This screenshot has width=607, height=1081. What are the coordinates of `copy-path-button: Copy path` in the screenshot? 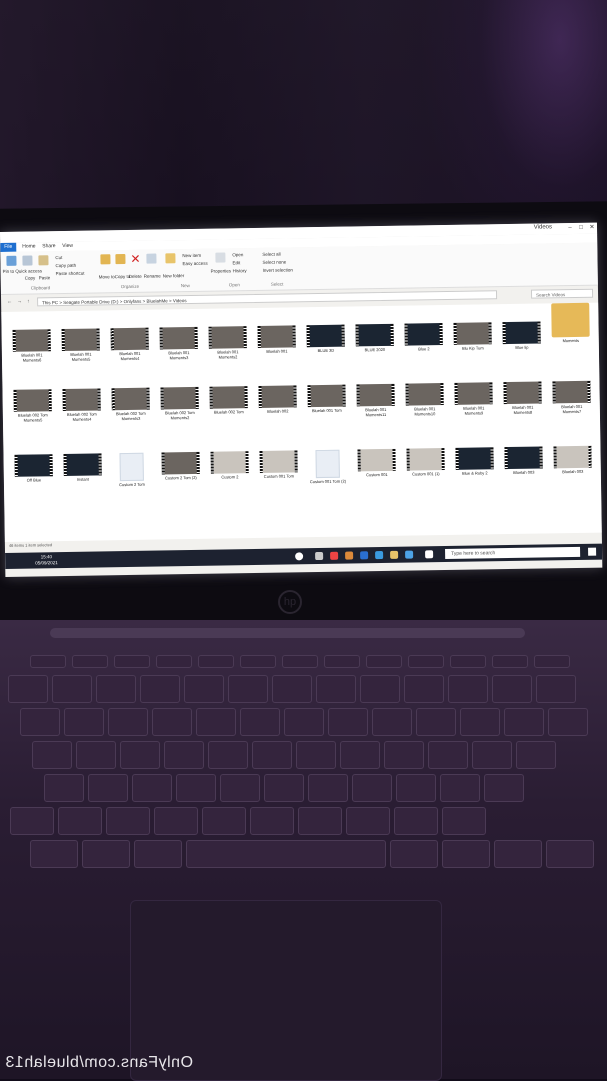 It's located at (65, 265).